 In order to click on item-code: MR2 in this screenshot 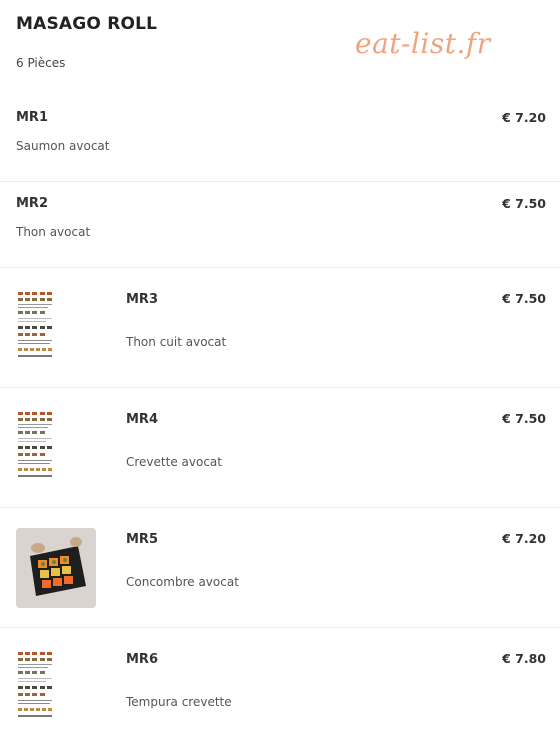, I will do `click(32, 203)`.